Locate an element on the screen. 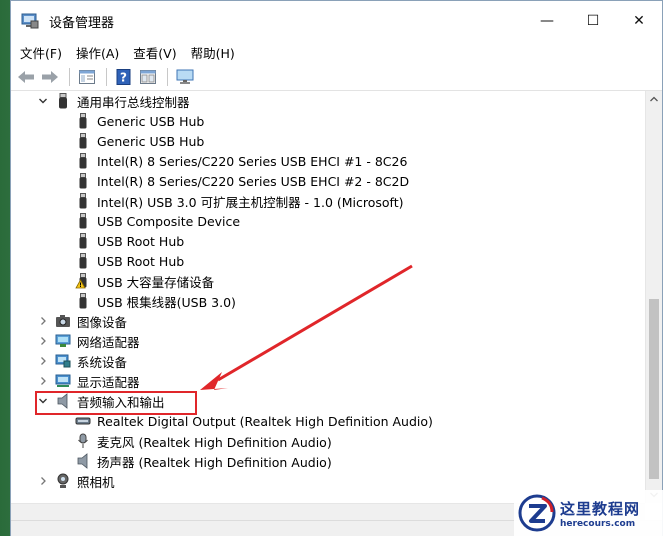  title-bar: 设备管理器 — ☐ ✕ is located at coordinates (336, 21).